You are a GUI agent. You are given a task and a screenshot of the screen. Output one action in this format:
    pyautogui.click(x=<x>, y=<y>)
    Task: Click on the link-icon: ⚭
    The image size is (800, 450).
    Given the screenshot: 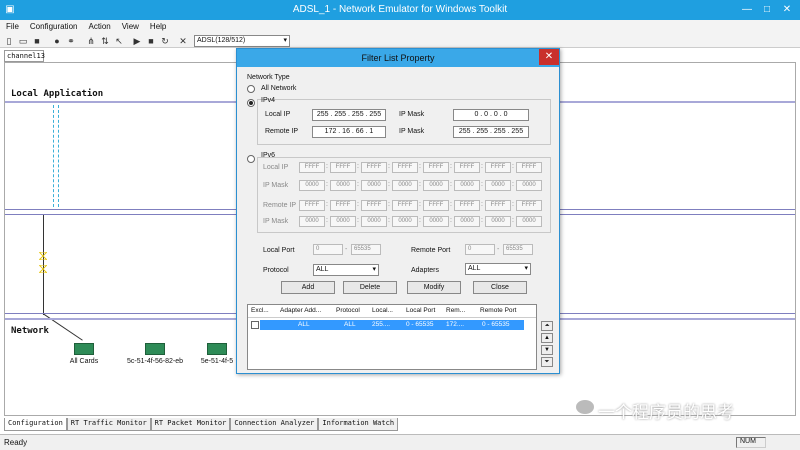 What is the action you would take?
    pyautogui.click(x=71, y=41)
    